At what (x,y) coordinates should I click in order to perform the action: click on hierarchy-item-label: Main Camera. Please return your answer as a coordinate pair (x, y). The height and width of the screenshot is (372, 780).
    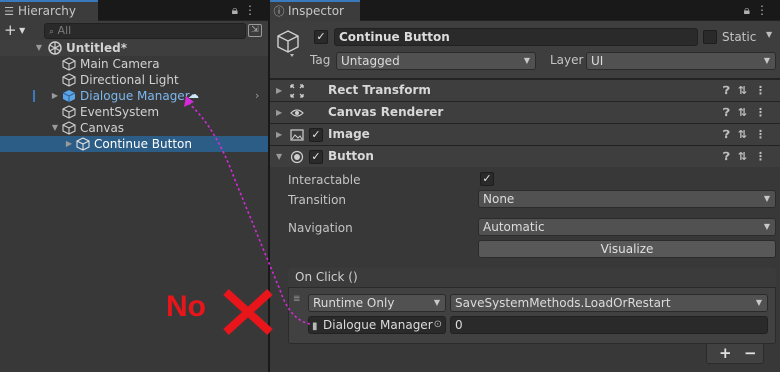
    Looking at the image, I should click on (120, 64).